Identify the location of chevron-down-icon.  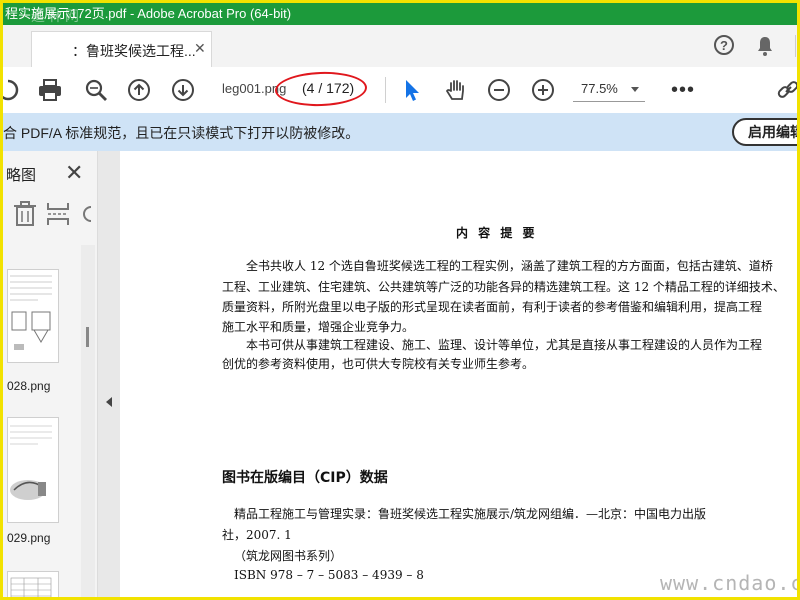
(635, 89).